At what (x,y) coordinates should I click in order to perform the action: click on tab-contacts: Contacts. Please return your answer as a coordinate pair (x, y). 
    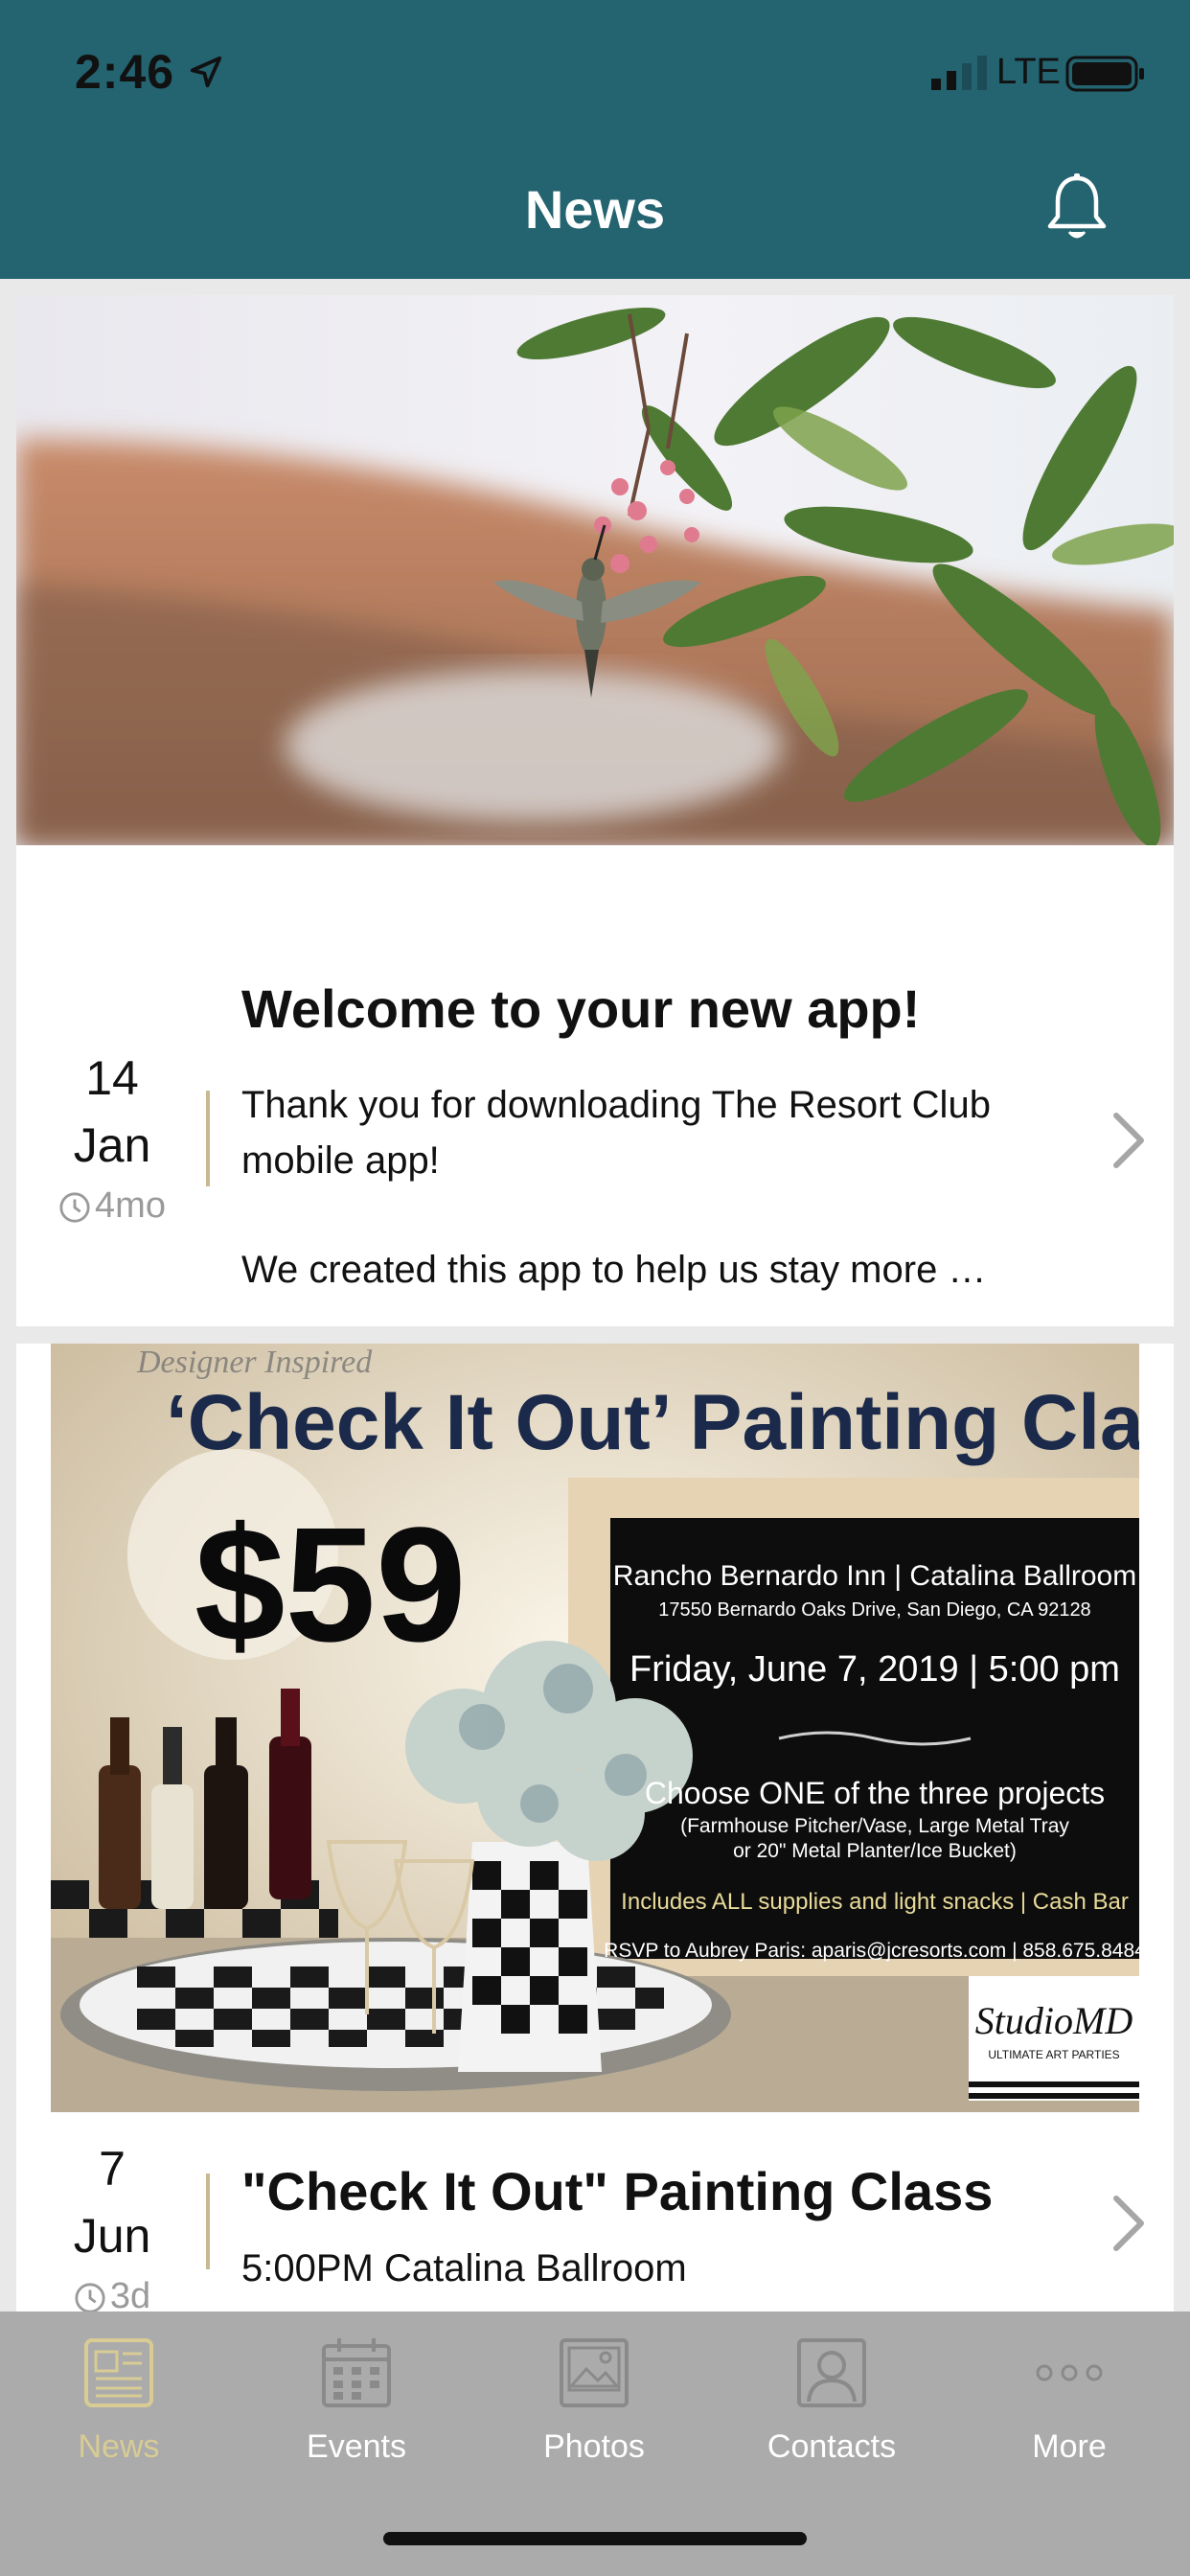
    Looking at the image, I should click on (832, 2417).